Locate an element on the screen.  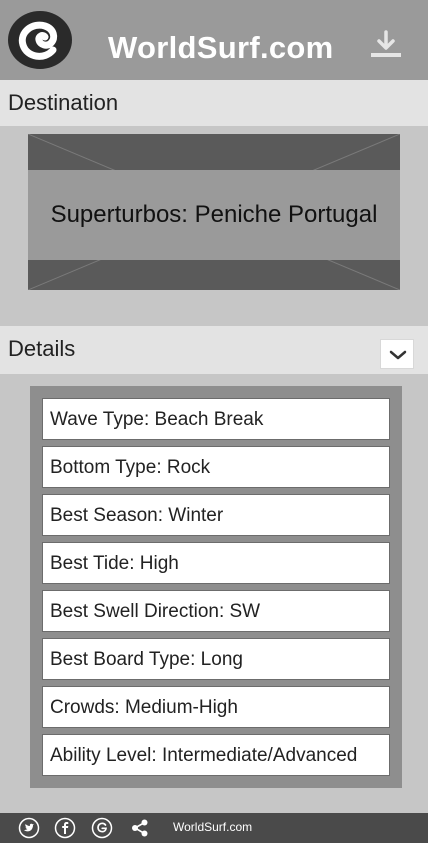
wave-logo-icon is located at coordinates (40, 40).